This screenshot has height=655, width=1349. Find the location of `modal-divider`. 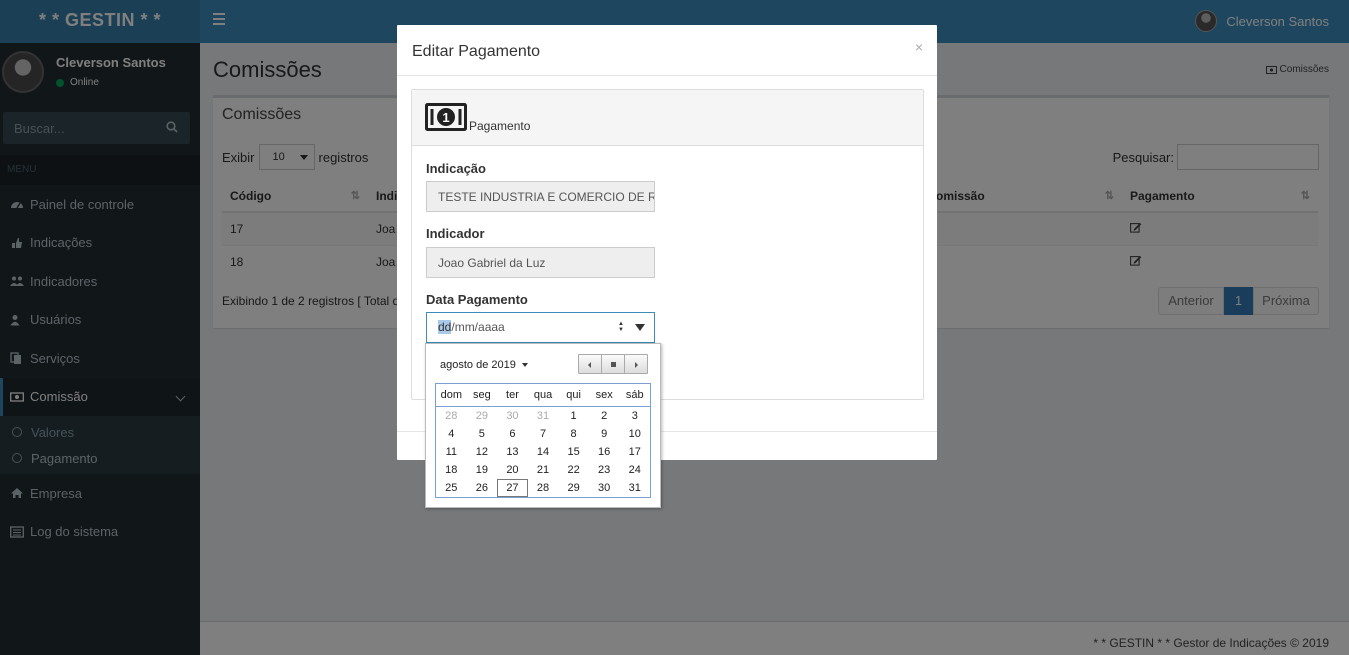

modal-divider is located at coordinates (667, 75).